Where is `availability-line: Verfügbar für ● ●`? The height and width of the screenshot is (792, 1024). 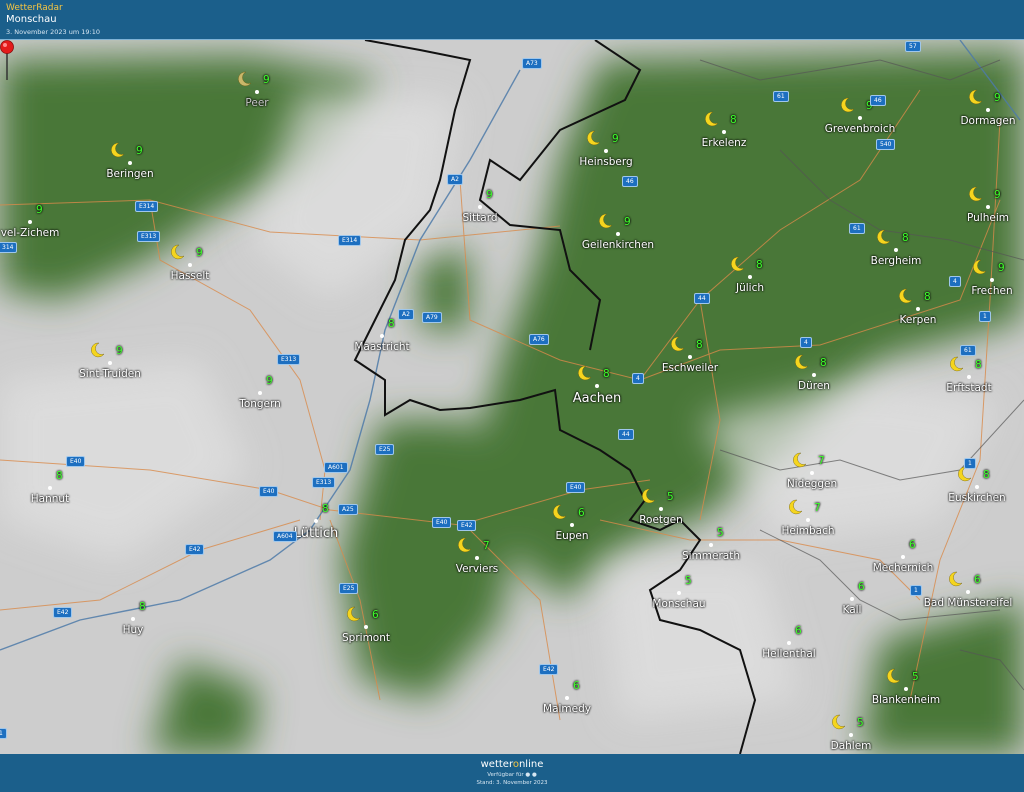 availability-line: Verfügbar für ● ● is located at coordinates (512, 775).